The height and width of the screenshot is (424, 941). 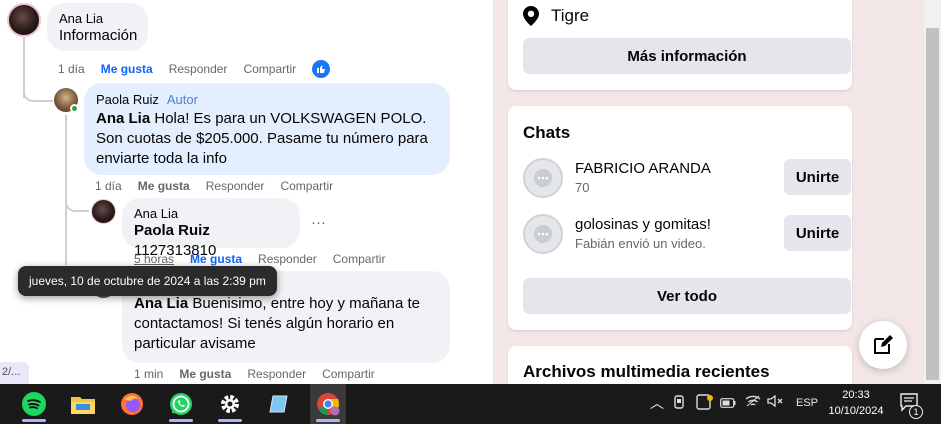 I want to click on firefox-app, so click(x=132, y=404).